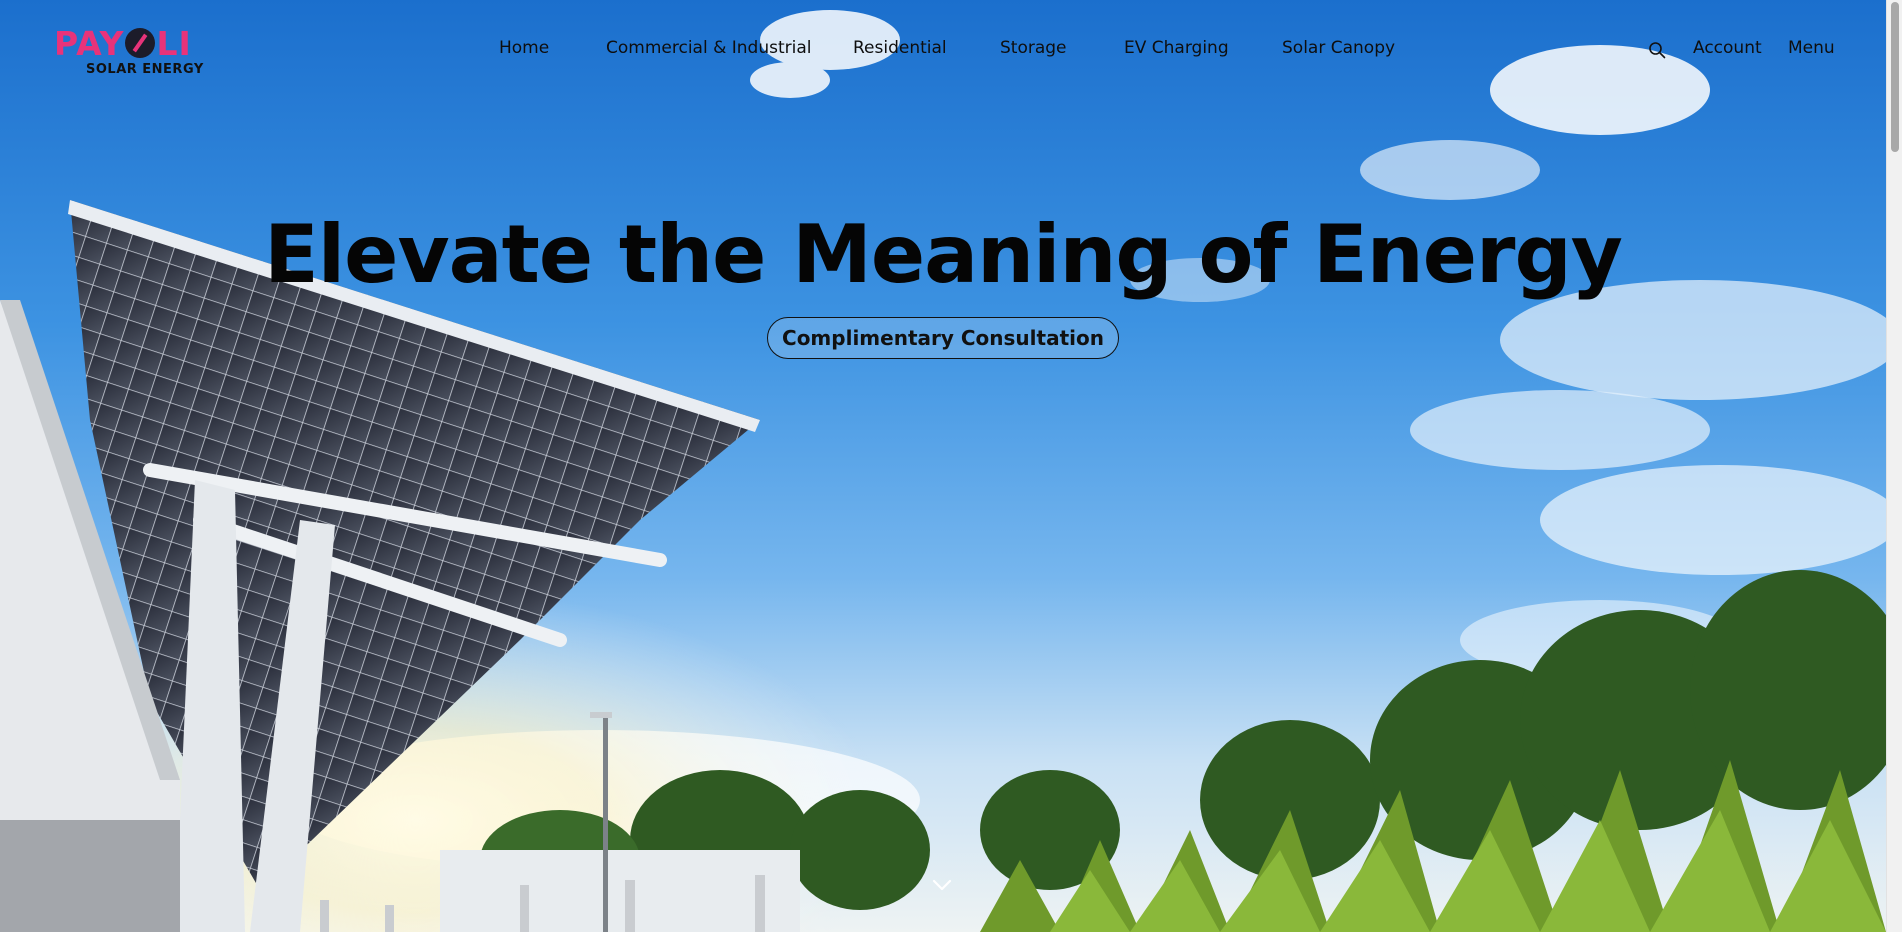 This screenshot has width=1902, height=932. I want to click on brand-tagline: SOLAR ENERGY, so click(145, 69).